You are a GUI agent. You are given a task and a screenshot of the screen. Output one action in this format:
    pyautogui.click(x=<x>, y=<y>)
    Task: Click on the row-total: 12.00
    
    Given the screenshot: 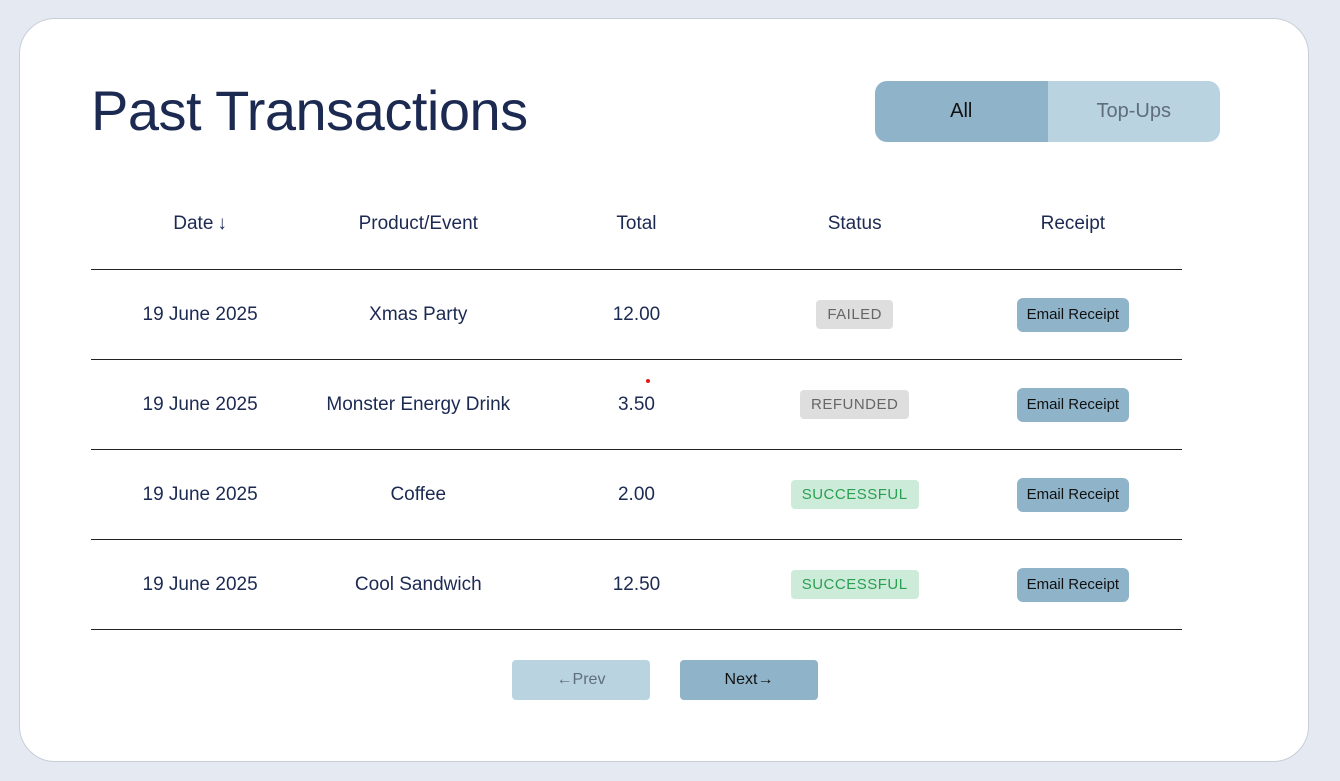 What is the action you would take?
    pyautogui.click(x=636, y=314)
    